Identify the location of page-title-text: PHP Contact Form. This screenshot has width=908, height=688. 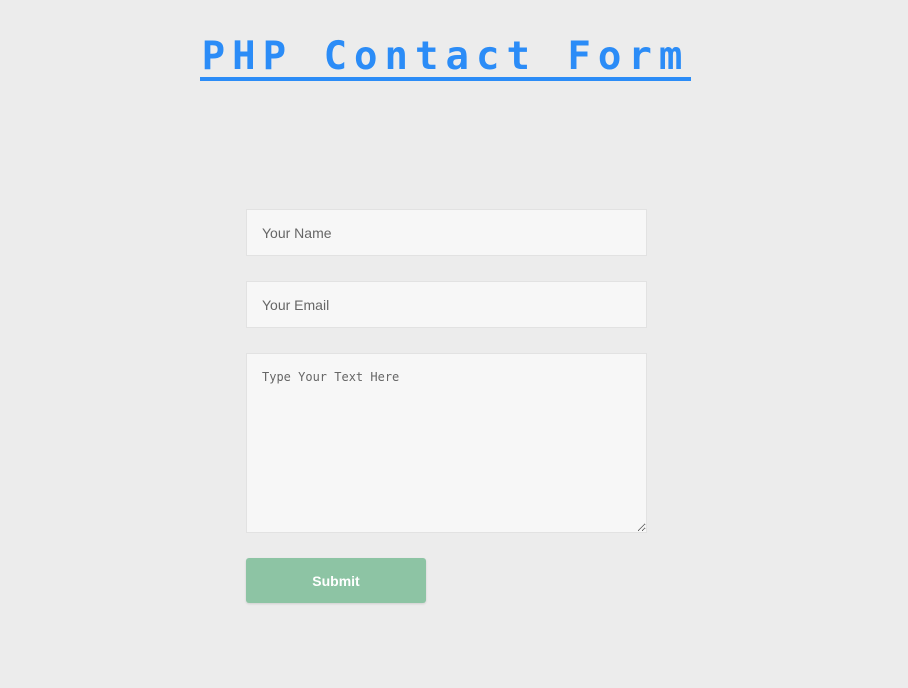
(445, 57).